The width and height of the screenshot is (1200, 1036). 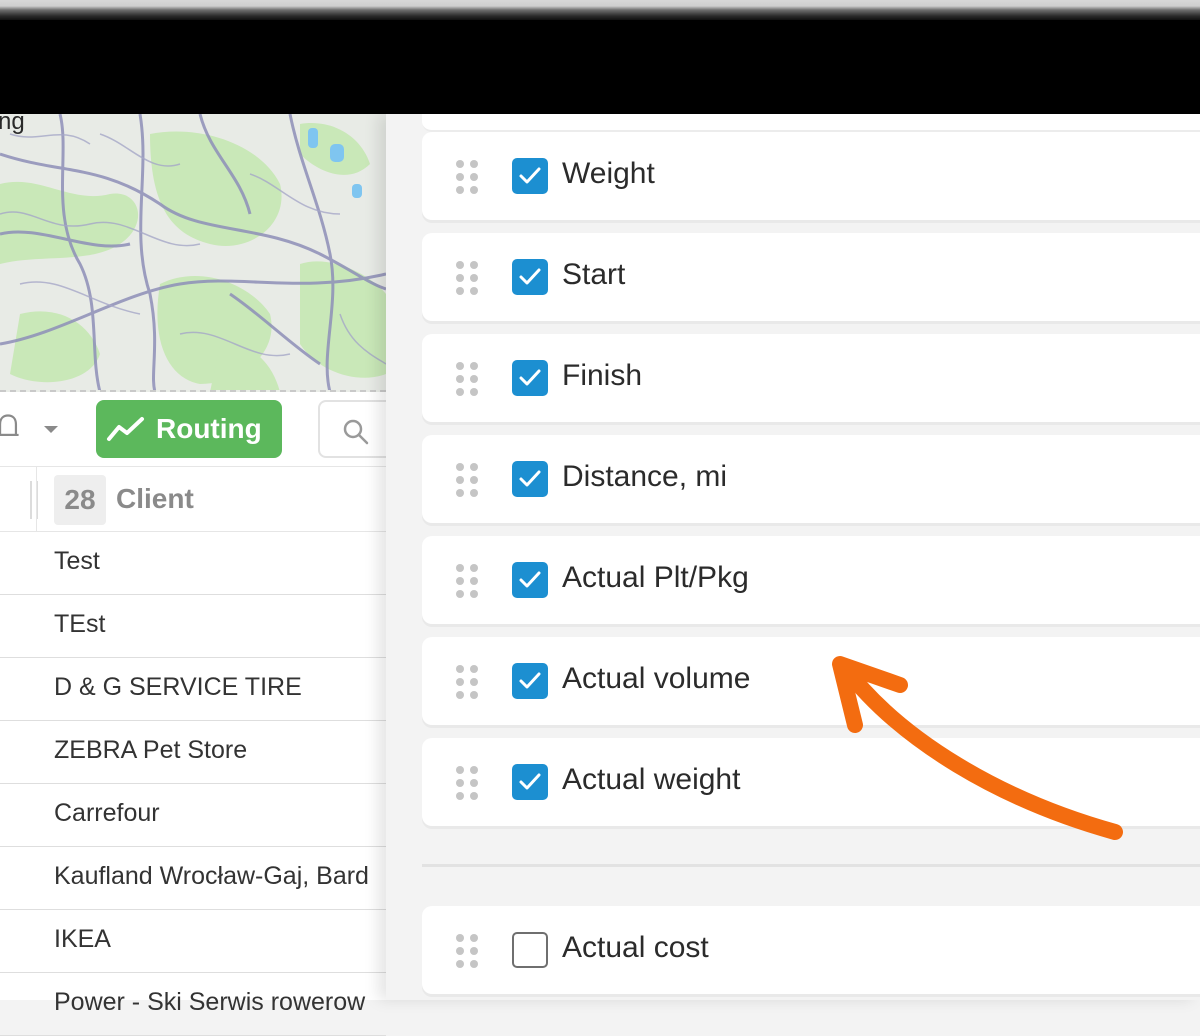 I want to click on map-view: ng, so click(x=193, y=253).